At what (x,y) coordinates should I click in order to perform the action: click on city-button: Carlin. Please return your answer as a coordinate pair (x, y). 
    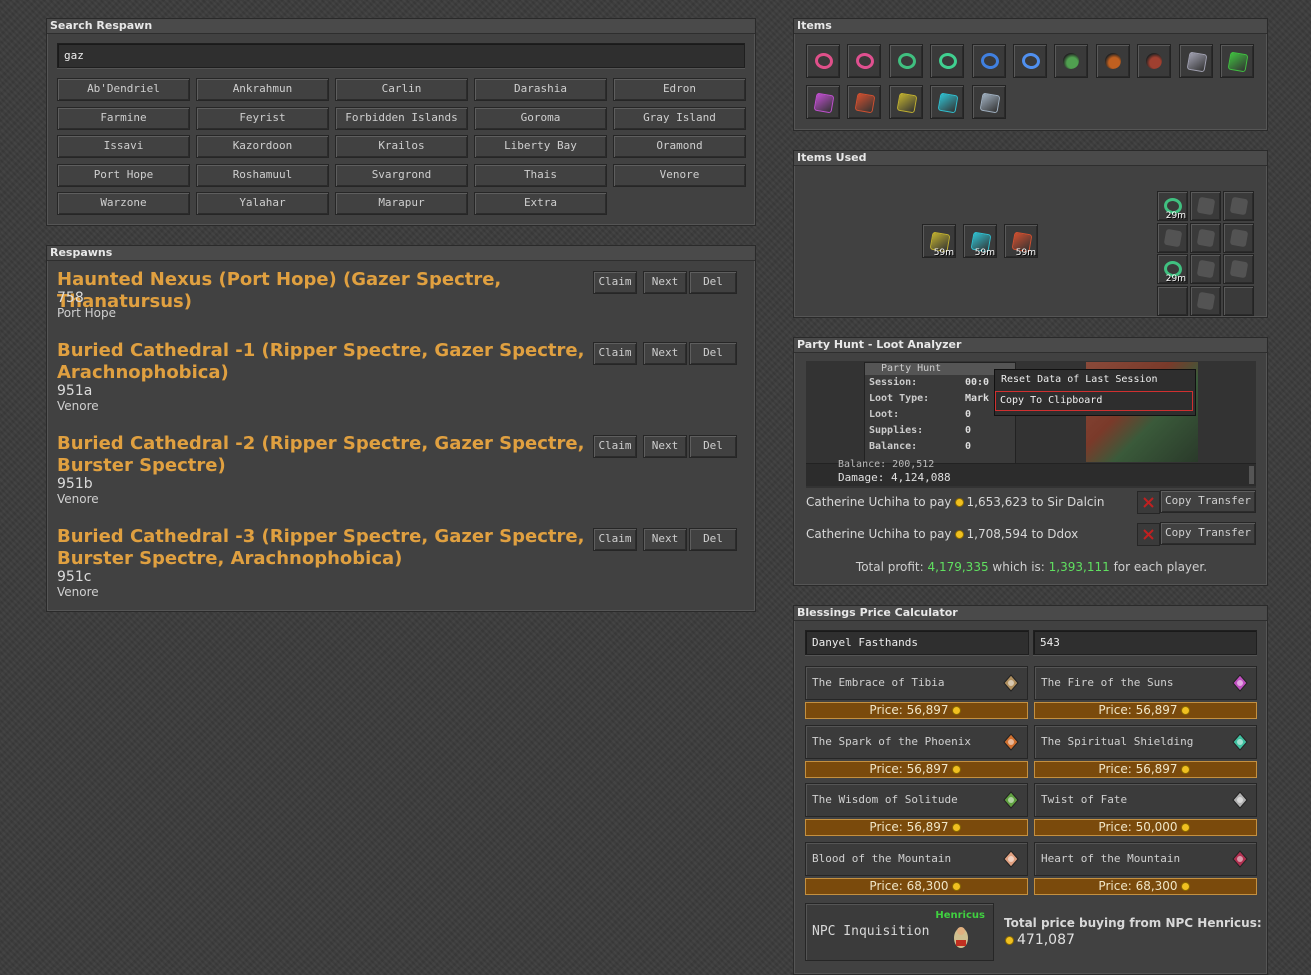
    Looking at the image, I should click on (401, 89).